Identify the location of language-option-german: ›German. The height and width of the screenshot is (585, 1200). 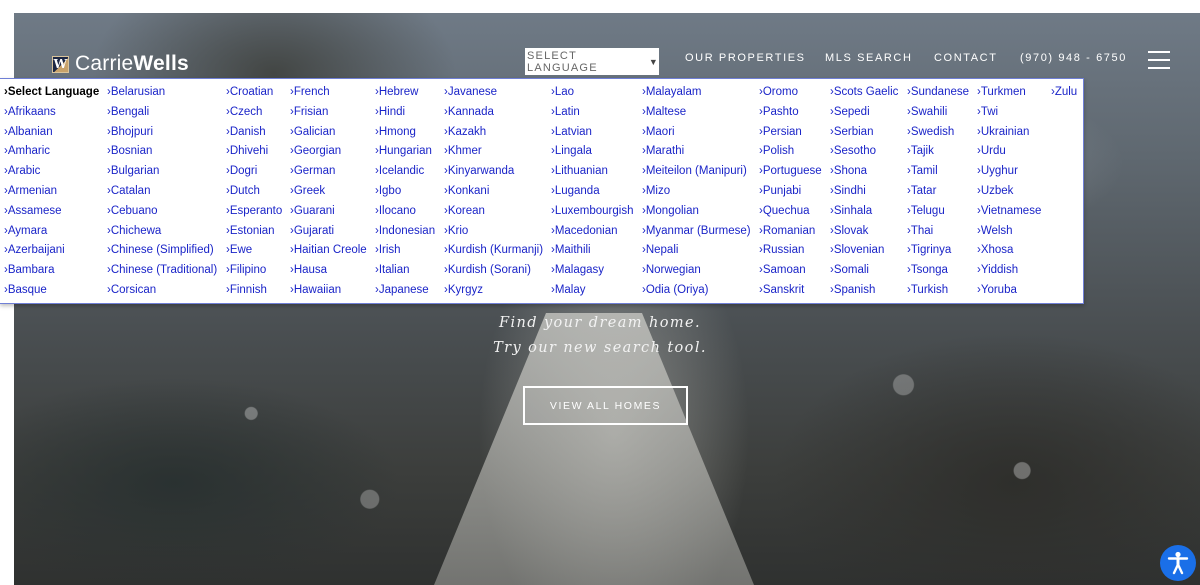
(328, 174).